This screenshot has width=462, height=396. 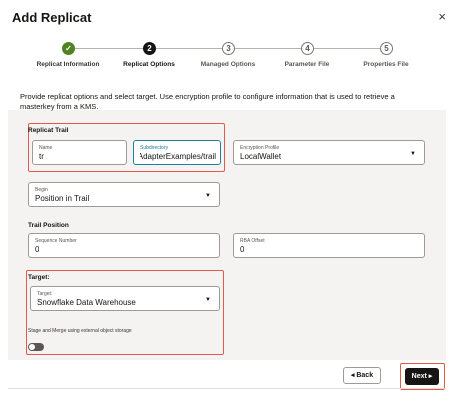 I want to click on step-3-label: Managed Options, so click(x=228, y=64).